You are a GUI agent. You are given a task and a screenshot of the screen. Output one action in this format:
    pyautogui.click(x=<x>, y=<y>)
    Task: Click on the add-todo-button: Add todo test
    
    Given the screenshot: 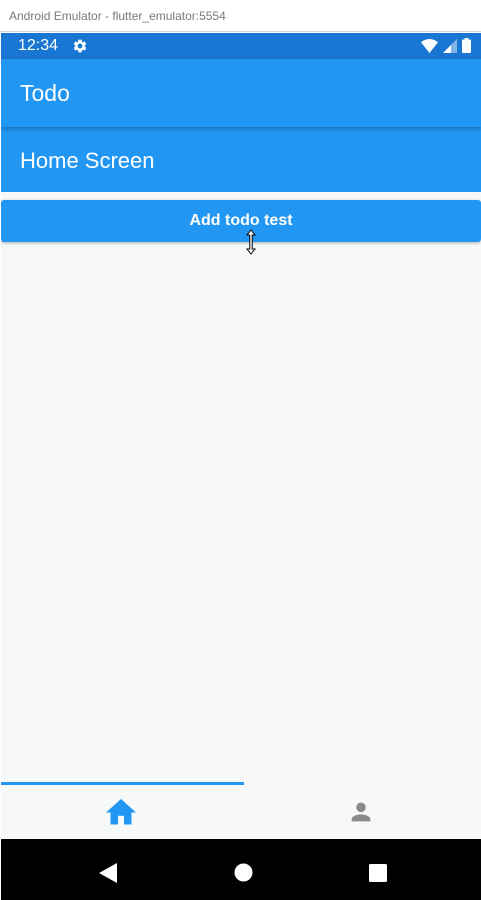 What is the action you would take?
    pyautogui.click(x=241, y=221)
    